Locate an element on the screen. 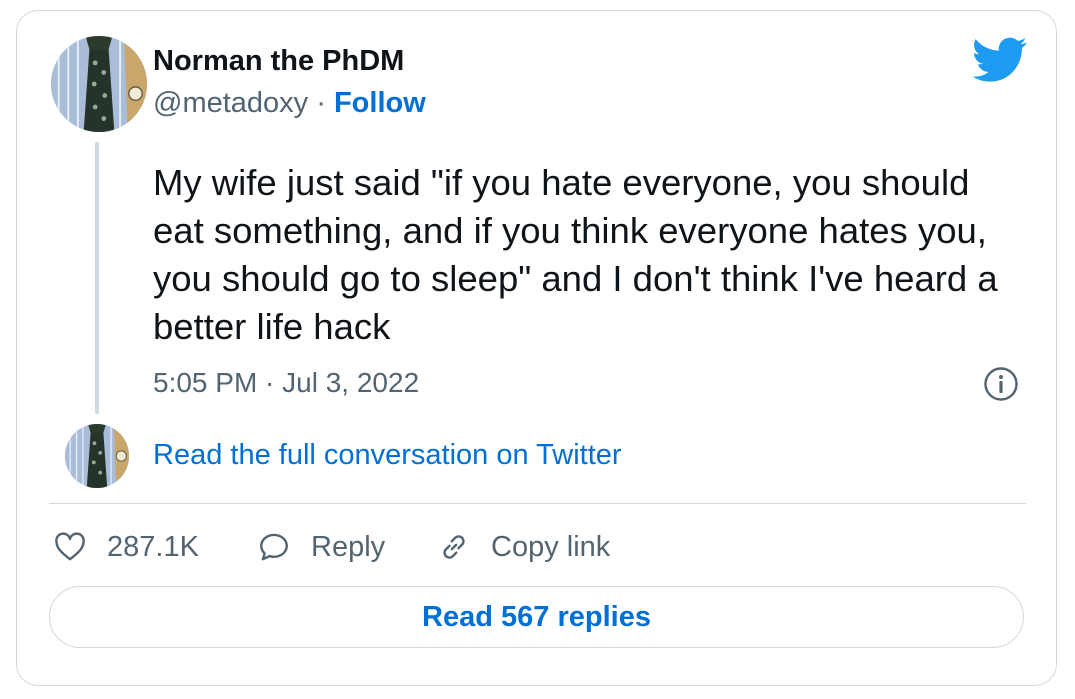 This screenshot has height=699, width=1075. reply-label: Reply is located at coordinates (348, 546).